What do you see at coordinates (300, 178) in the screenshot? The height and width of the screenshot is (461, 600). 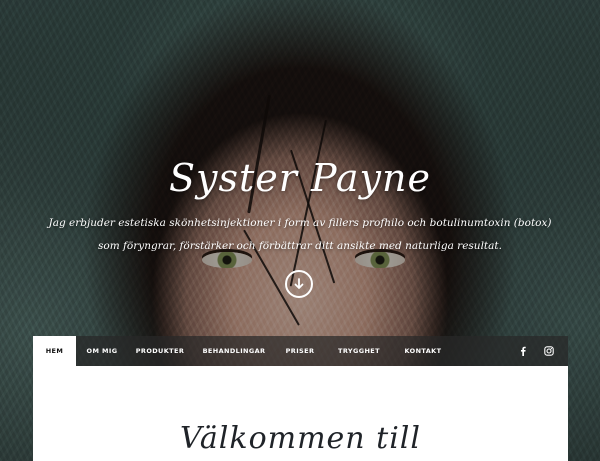 I see `hero-title: Syster Payne` at bounding box center [300, 178].